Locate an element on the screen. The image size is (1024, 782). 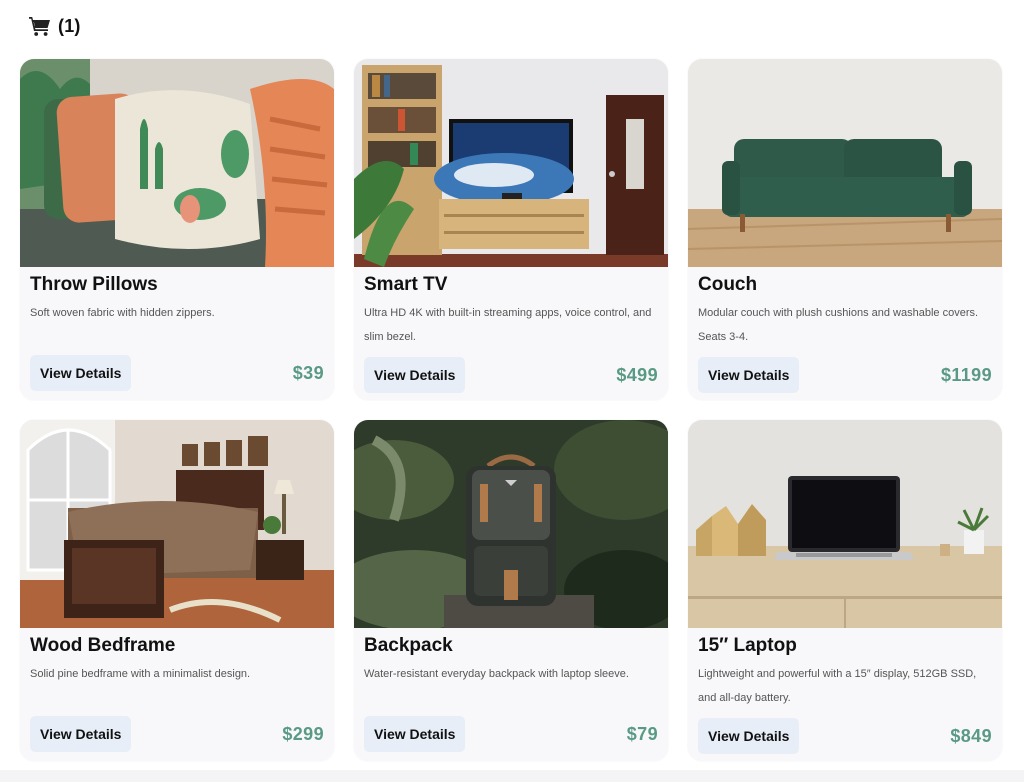
product-title: Couch is located at coordinates (728, 284).